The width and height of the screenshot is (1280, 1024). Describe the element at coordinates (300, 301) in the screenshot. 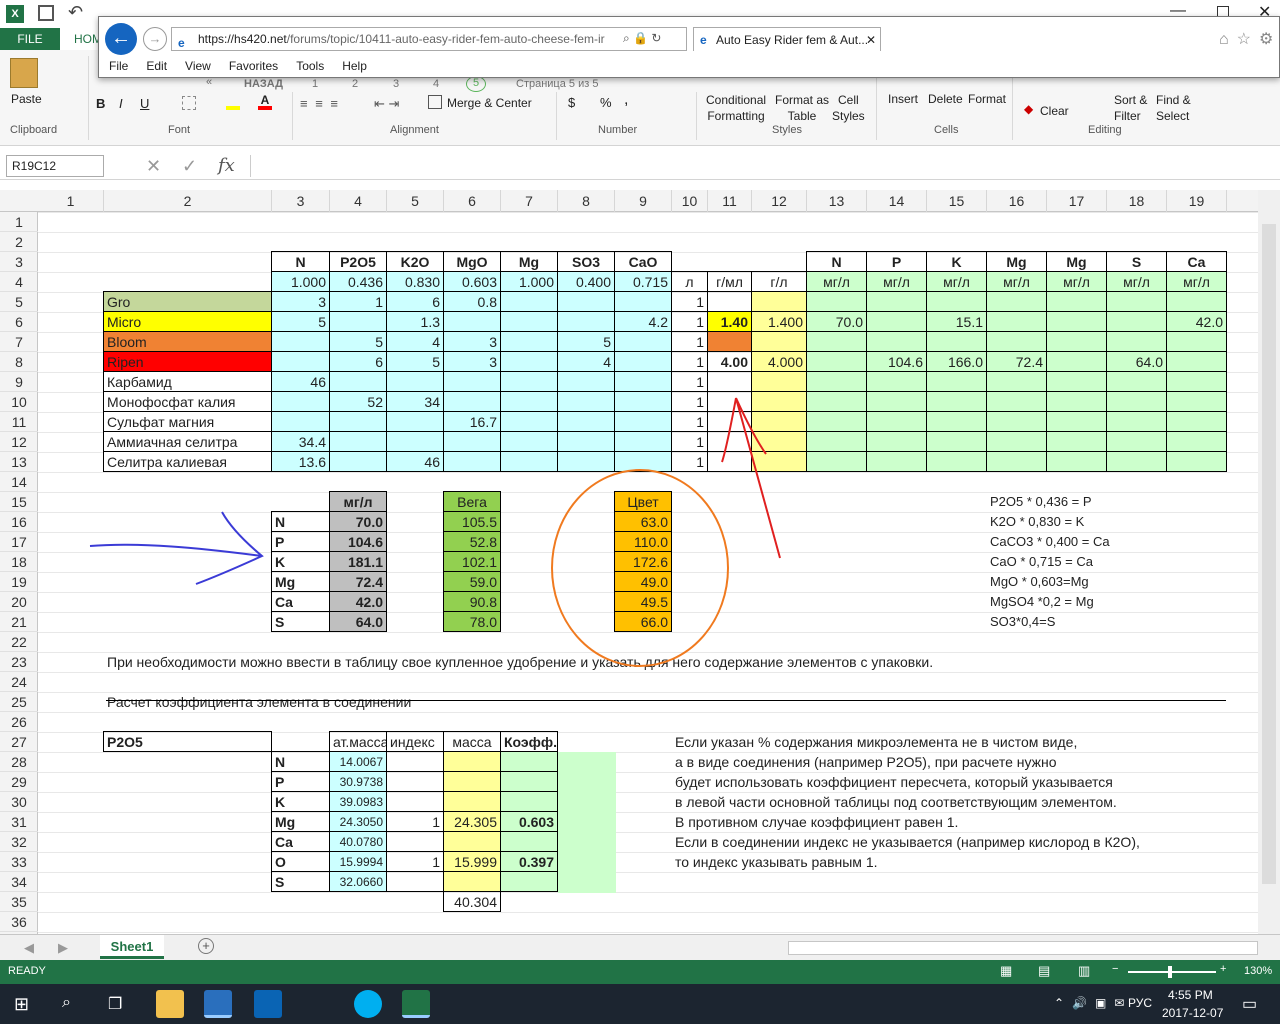

I see `table1-value: 3` at that location.